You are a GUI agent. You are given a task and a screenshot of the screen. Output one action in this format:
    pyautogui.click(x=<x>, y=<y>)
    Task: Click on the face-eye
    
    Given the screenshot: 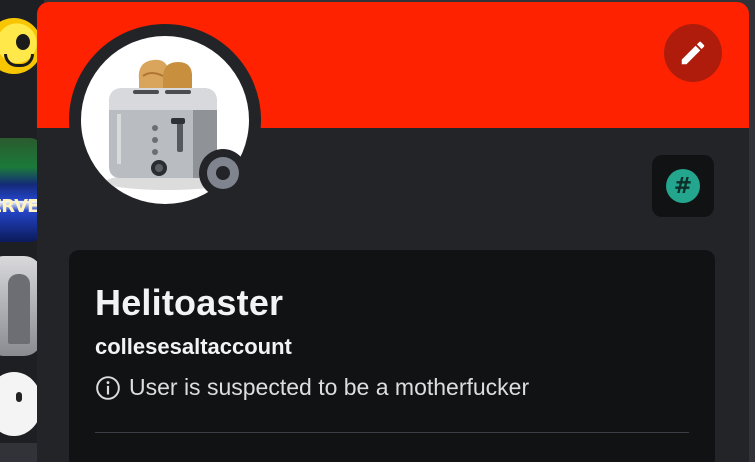 What is the action you would take?
    pyautogui.click(x=19, y=397)
    